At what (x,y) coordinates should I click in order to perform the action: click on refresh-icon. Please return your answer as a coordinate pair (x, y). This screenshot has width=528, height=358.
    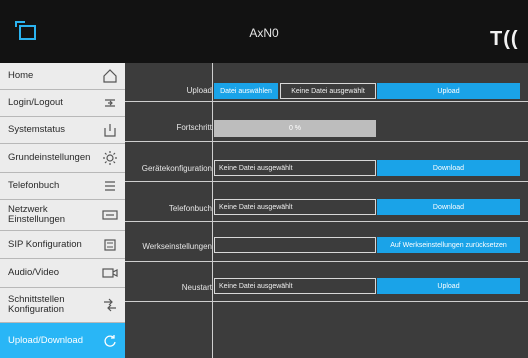
    Looking at the image, I should click on (110, 340).